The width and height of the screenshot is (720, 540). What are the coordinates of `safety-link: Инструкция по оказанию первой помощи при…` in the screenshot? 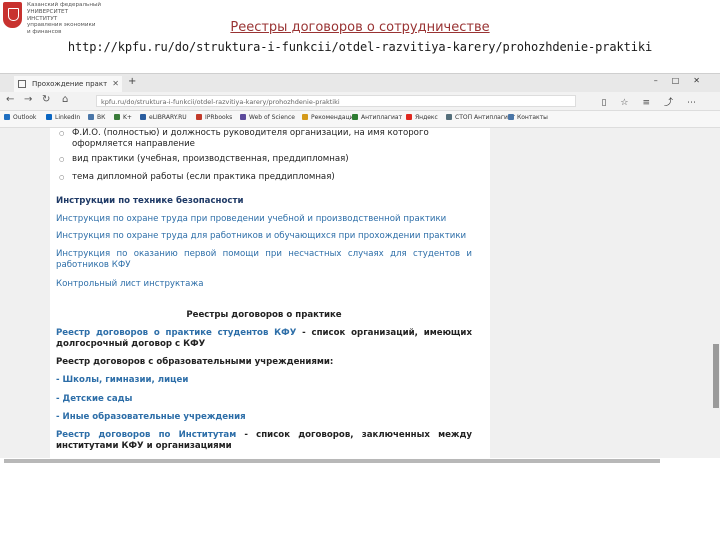 It's located at (264, 260).